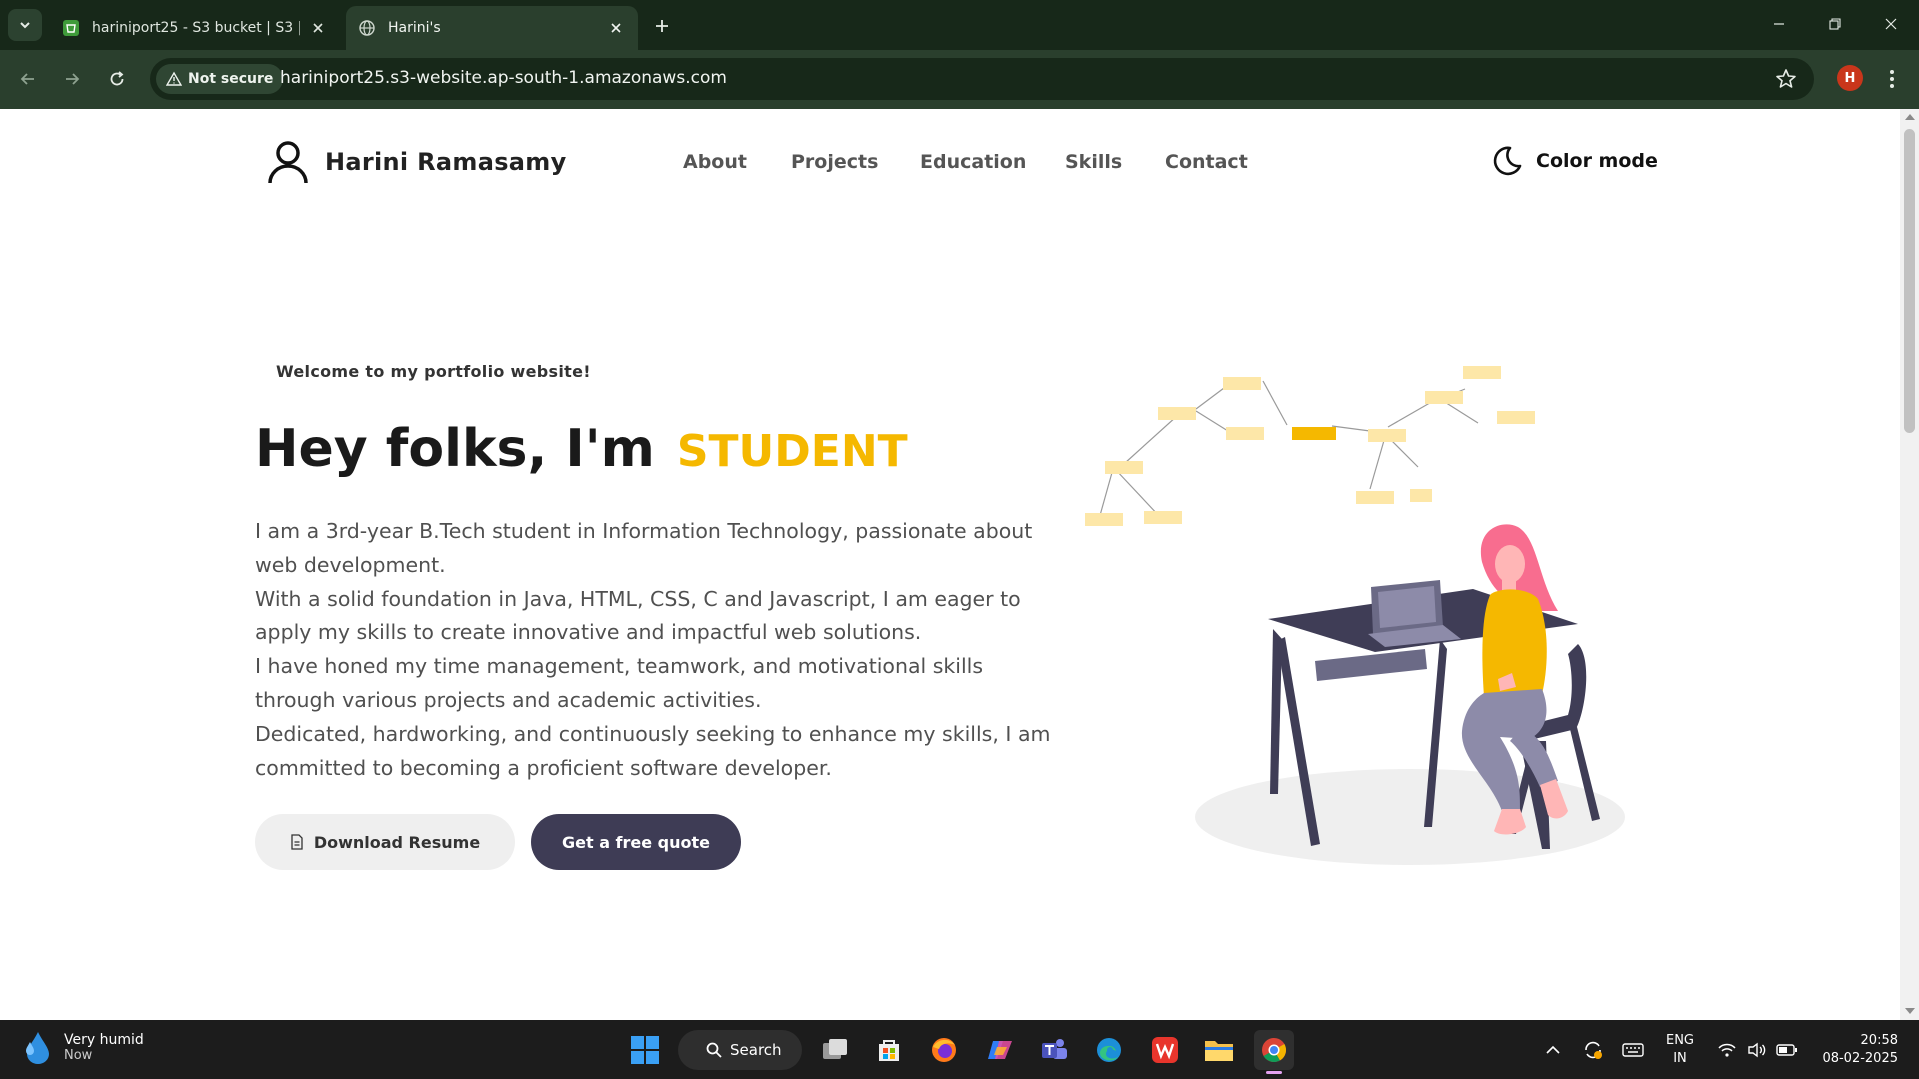 The image size is (1919, 1079). I want to click on language-region: IN, so click(1680, 1058).